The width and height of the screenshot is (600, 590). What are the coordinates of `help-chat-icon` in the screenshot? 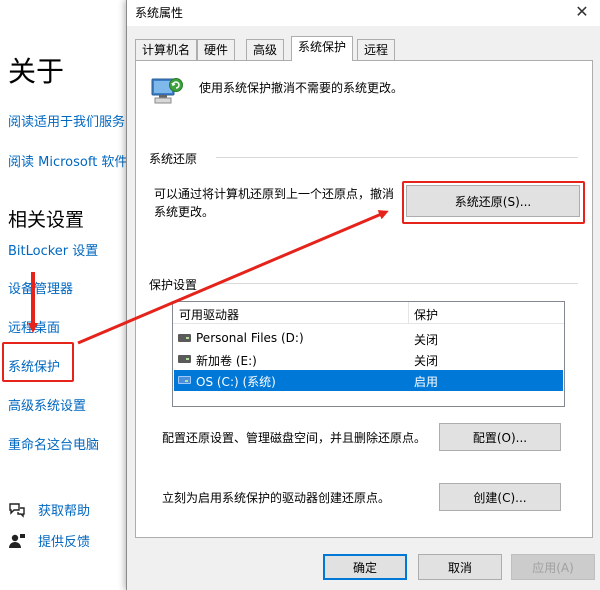 It's located at (17, 510).